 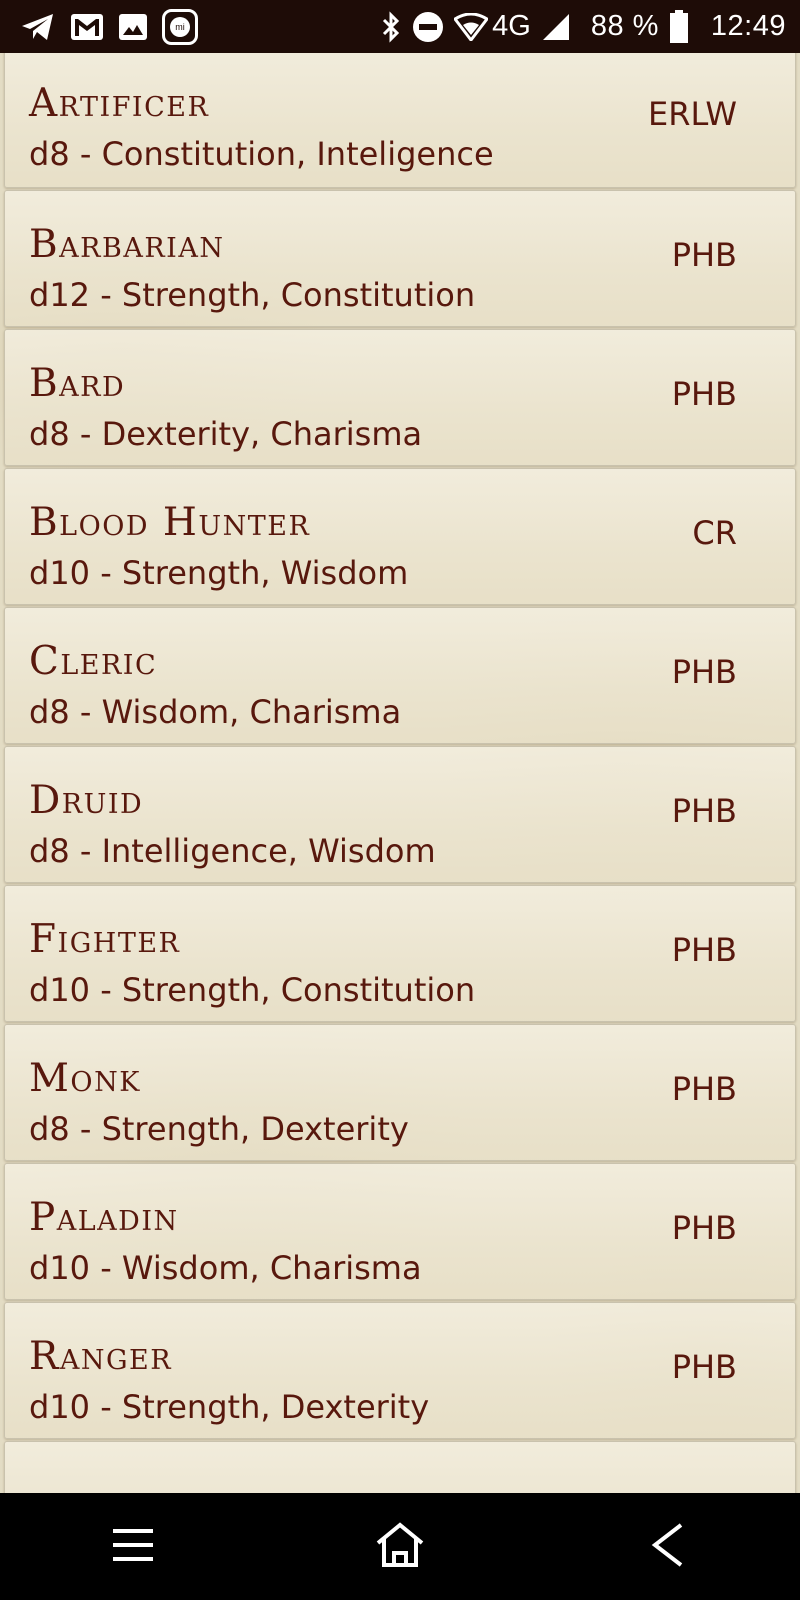 I want to click on status-bar: mi 4G 88 % 12:49, so click(x=400, y=26).